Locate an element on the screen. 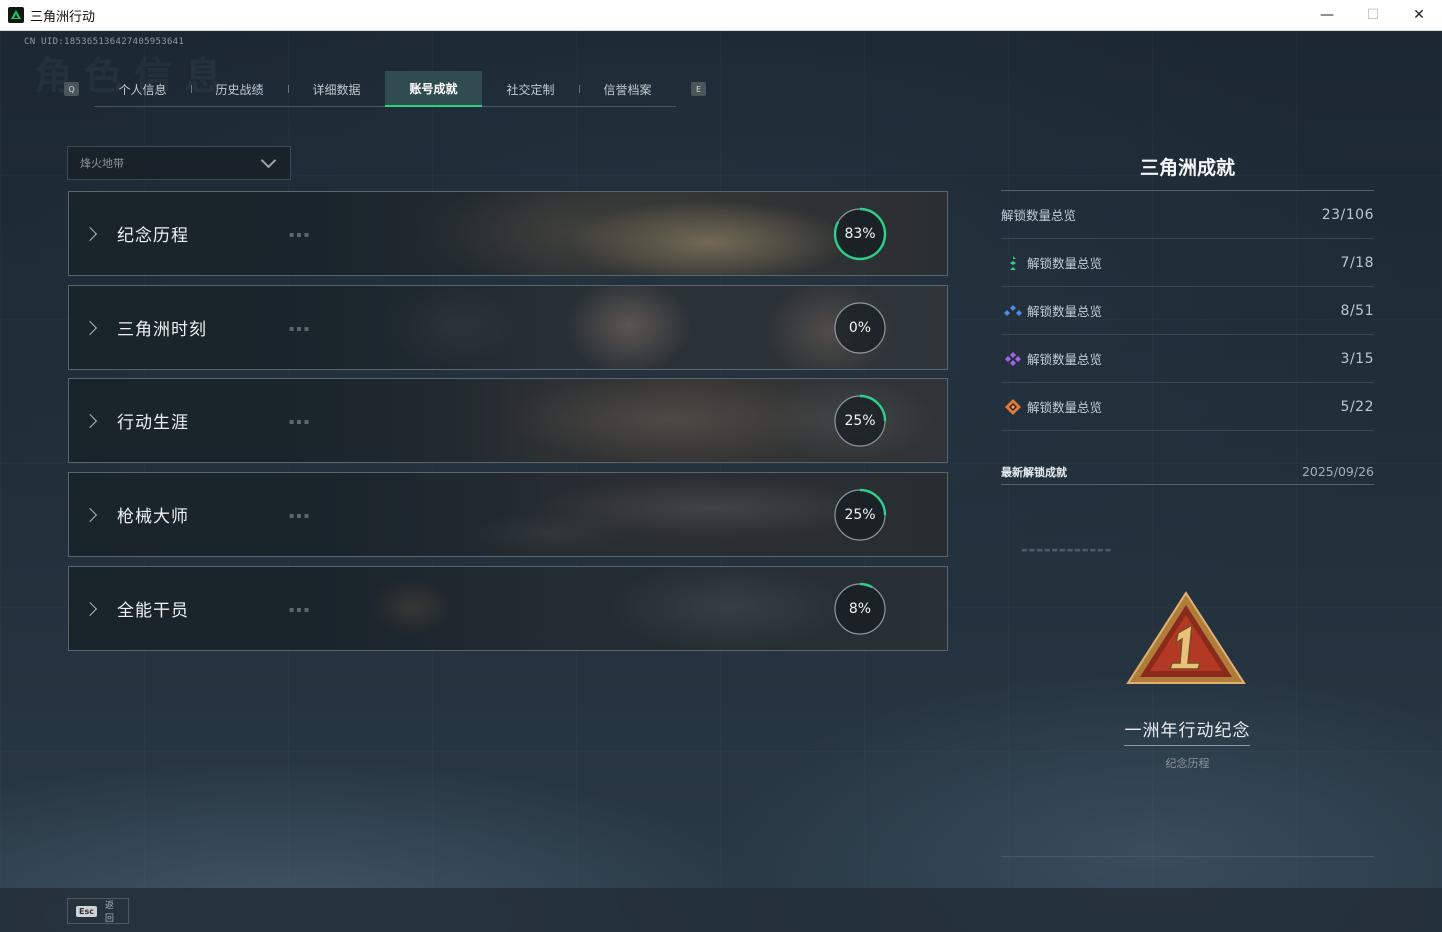 The image size is (1442, 932). tier-unlock-row: 解锁数量总览 8/51 is located at coordinates (1187, 311).